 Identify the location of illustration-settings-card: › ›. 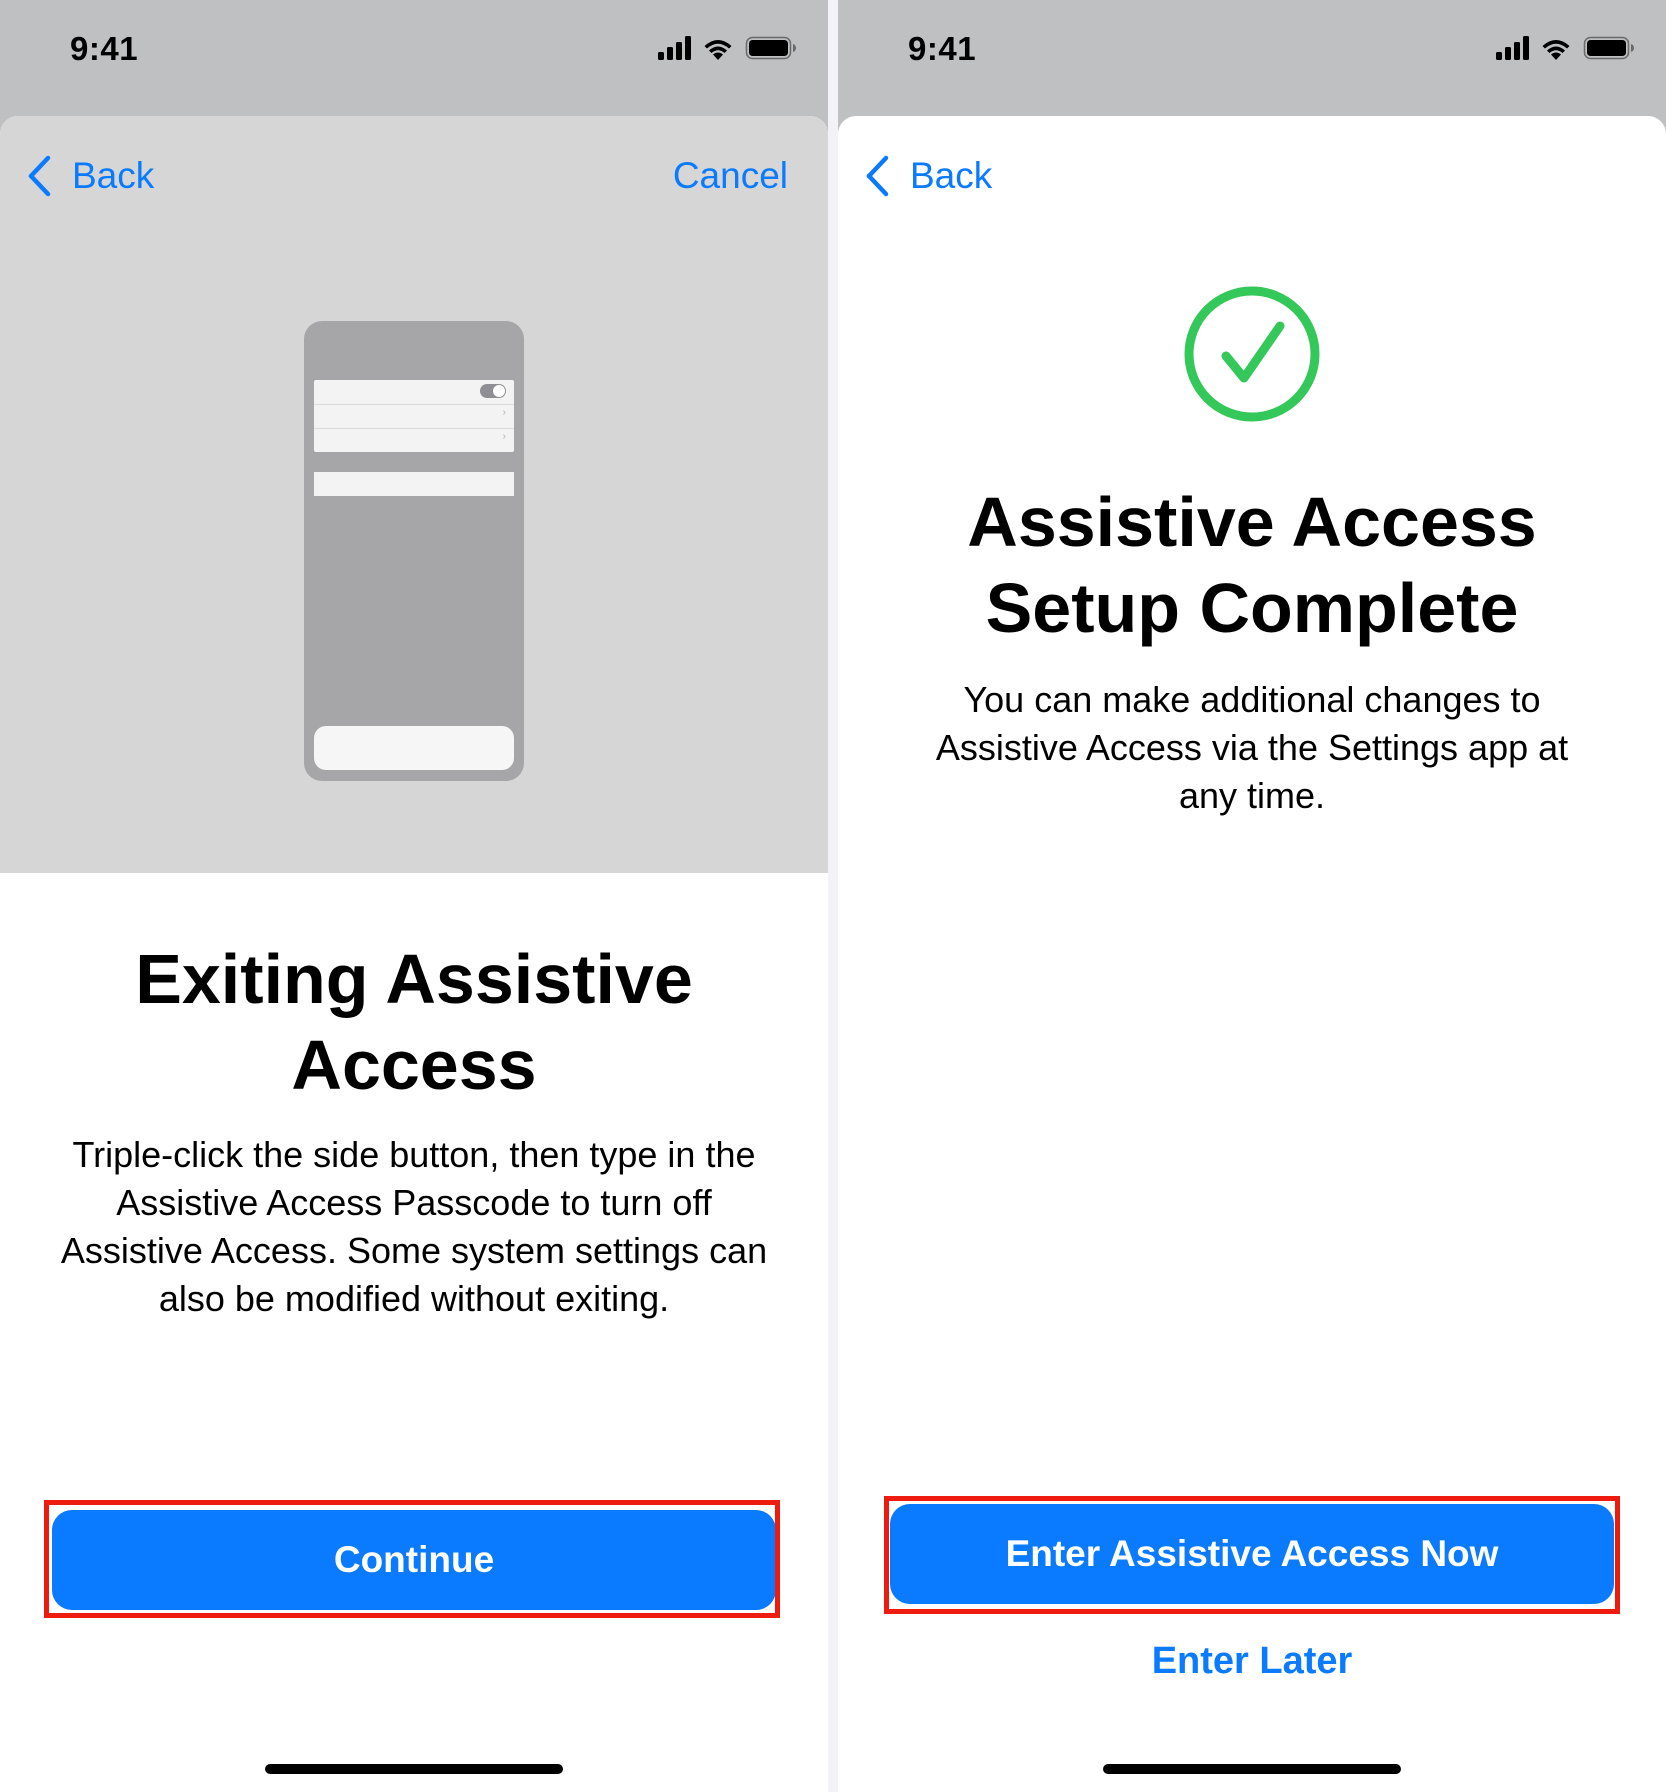
(414, 416).